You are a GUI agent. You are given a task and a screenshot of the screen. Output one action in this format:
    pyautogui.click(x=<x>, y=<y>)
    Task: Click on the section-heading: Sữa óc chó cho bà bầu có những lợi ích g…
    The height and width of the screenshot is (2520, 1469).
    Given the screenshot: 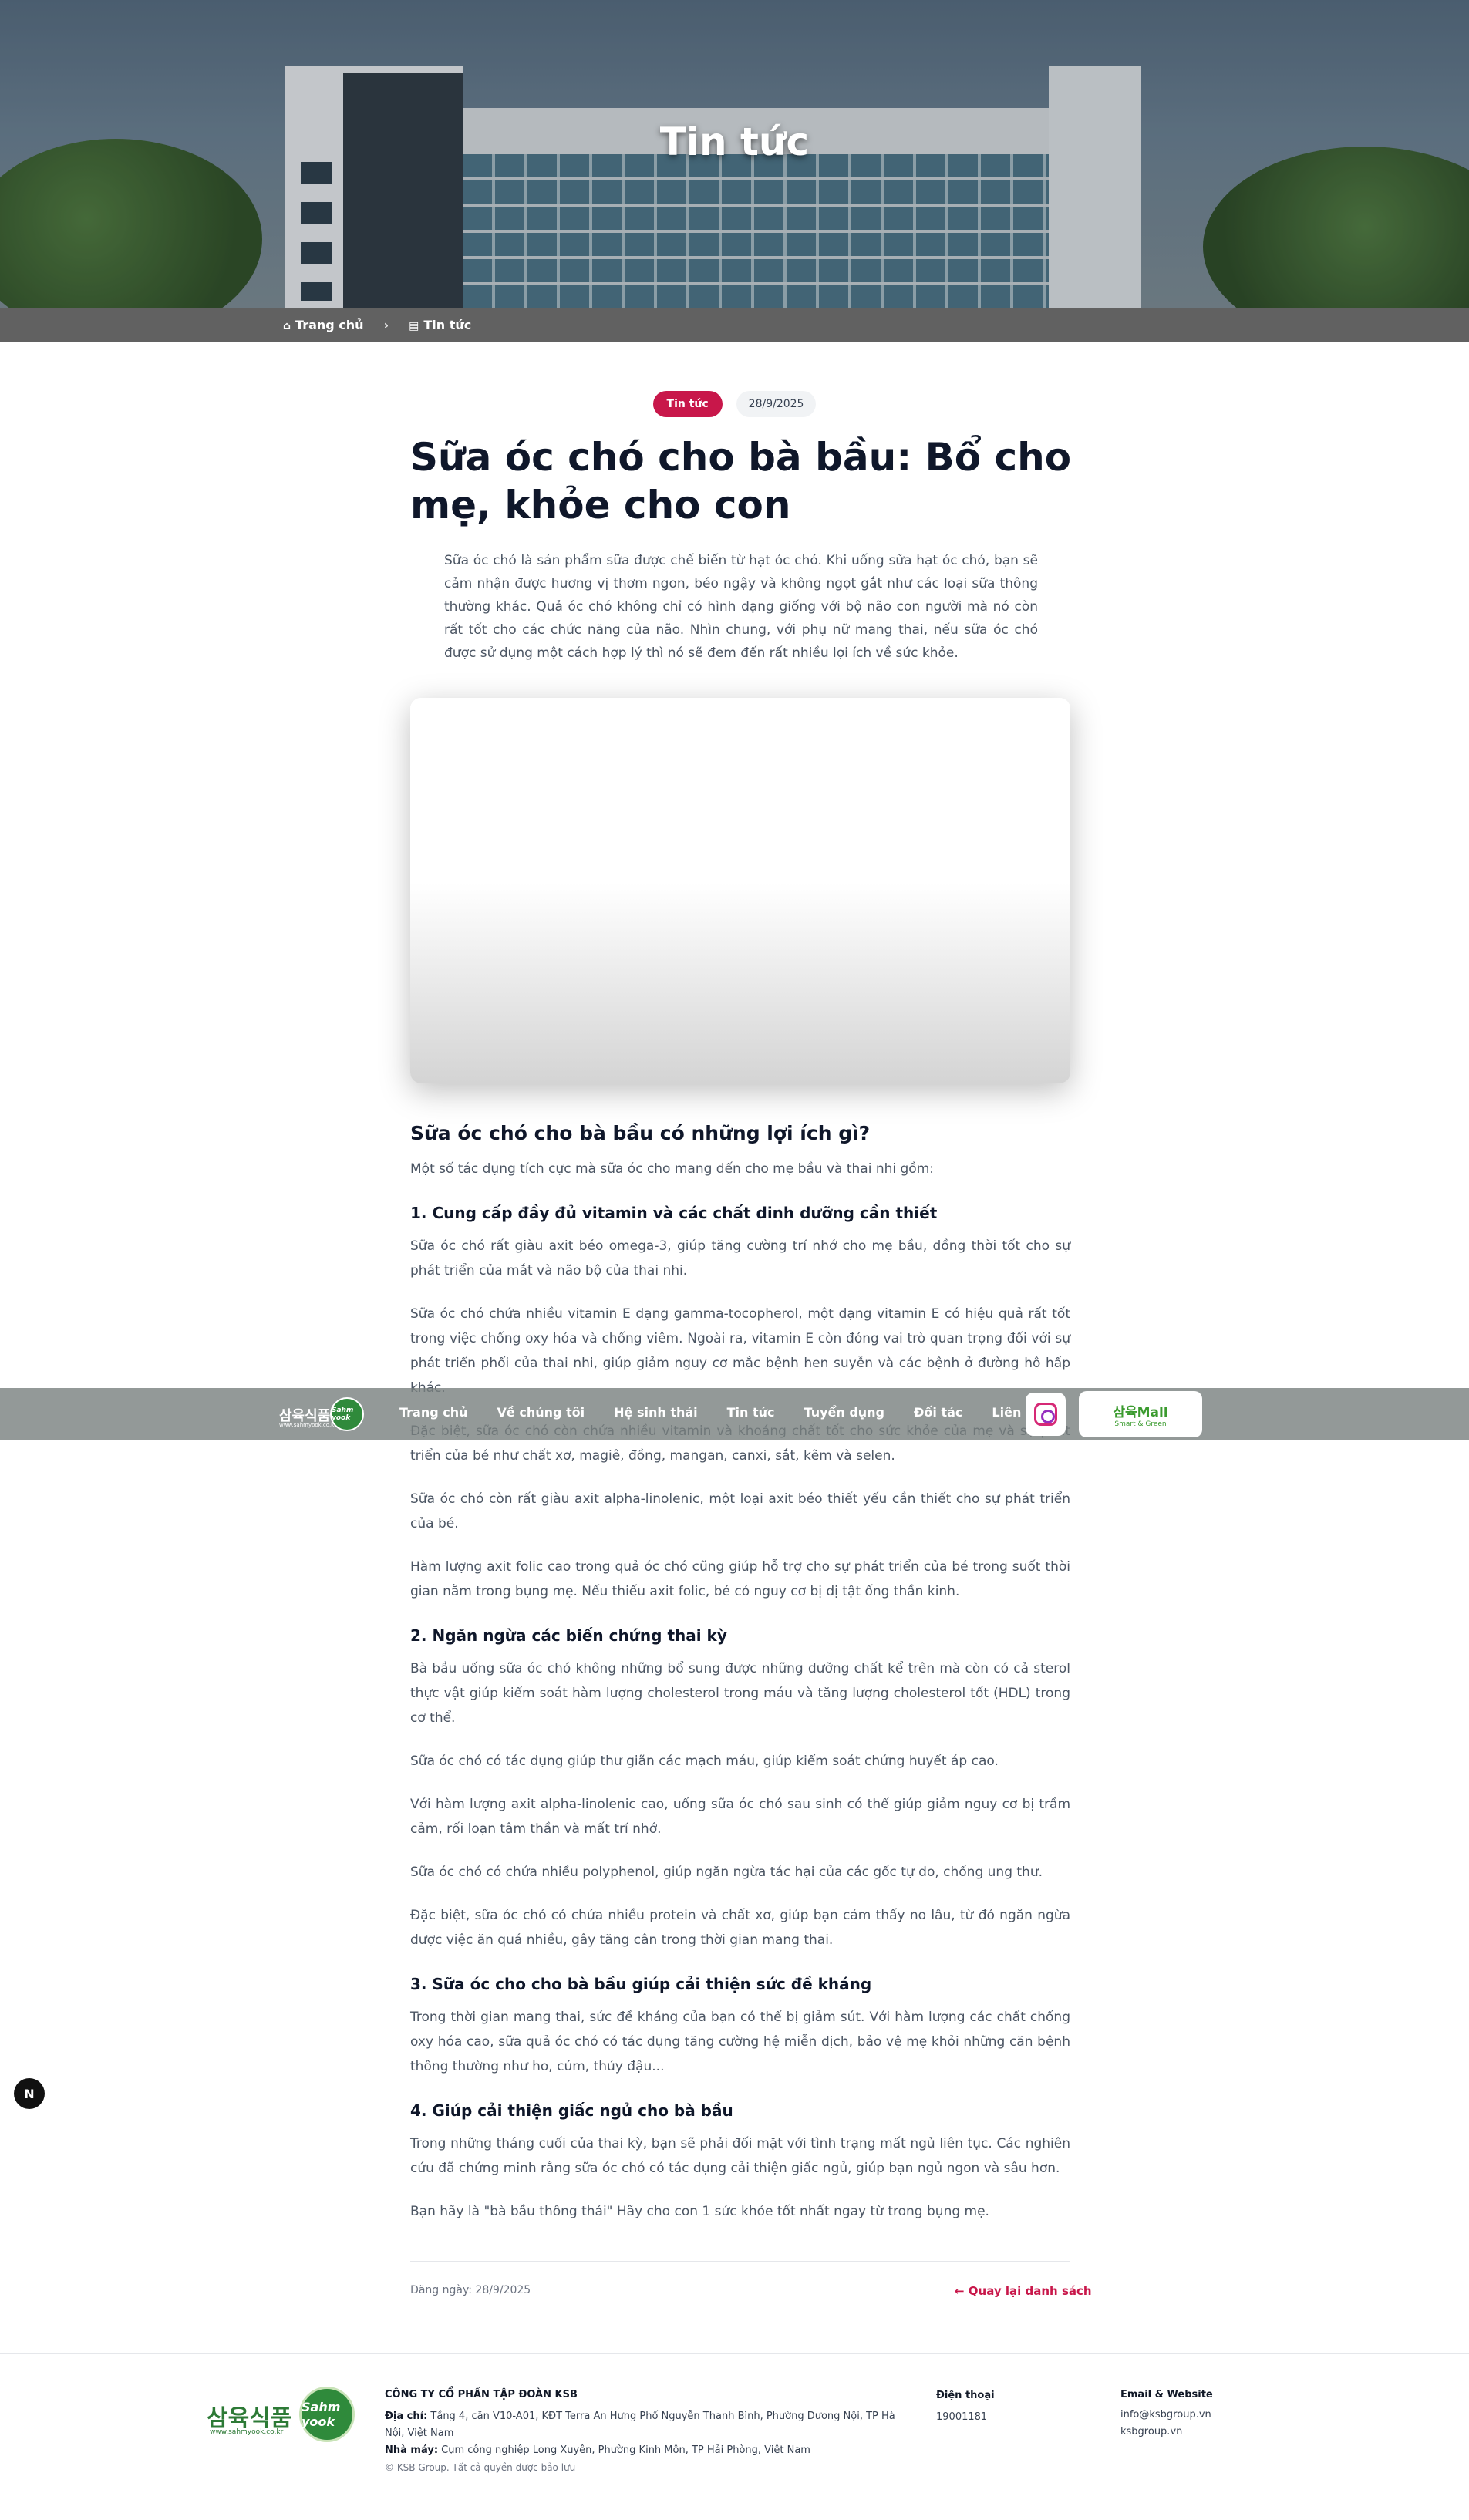 What is the action you would take?
    pyautogui.click(x=640, y=1133)
    